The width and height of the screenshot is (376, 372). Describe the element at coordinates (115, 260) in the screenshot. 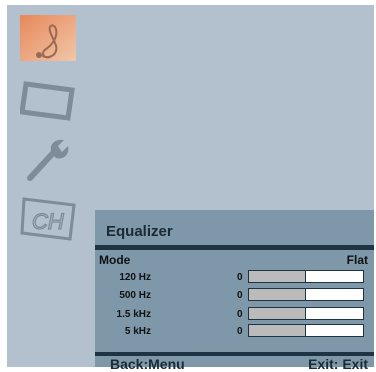

I see `mode-label: Mode` at that location.